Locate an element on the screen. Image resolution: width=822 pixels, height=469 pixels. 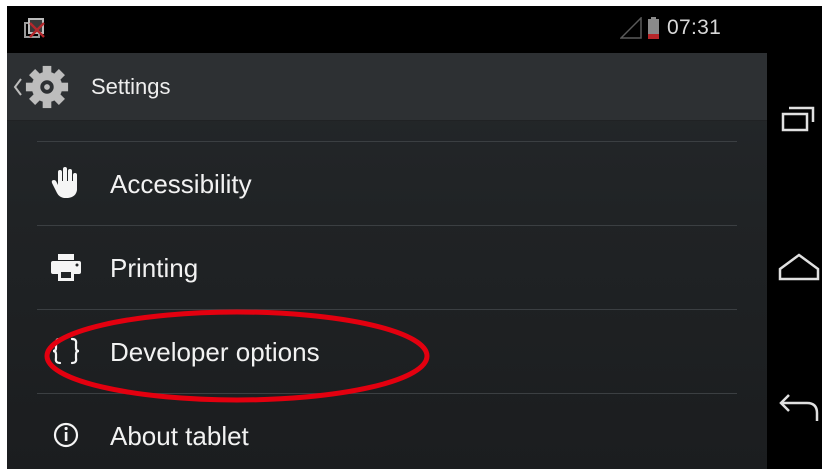
list-item-label: Accessibility is located at coordinates (181, 184).